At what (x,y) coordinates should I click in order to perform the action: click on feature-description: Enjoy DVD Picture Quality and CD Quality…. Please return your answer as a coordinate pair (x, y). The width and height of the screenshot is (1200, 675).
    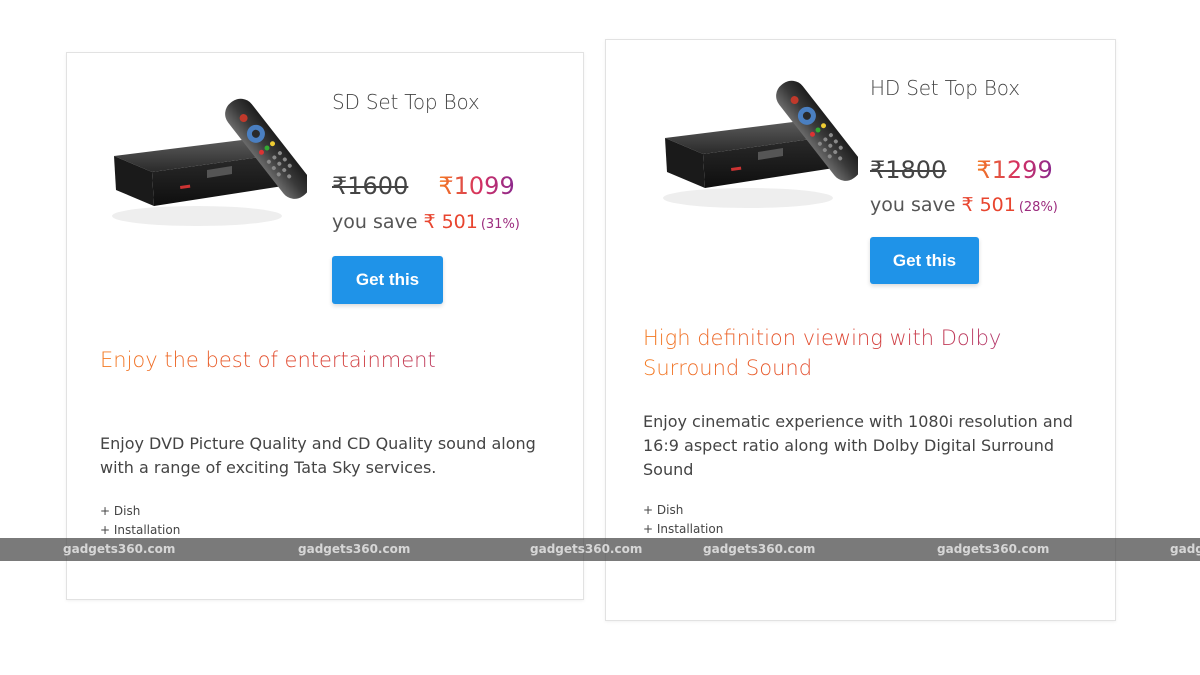
    Looking at the image, I should click on (318, 455).